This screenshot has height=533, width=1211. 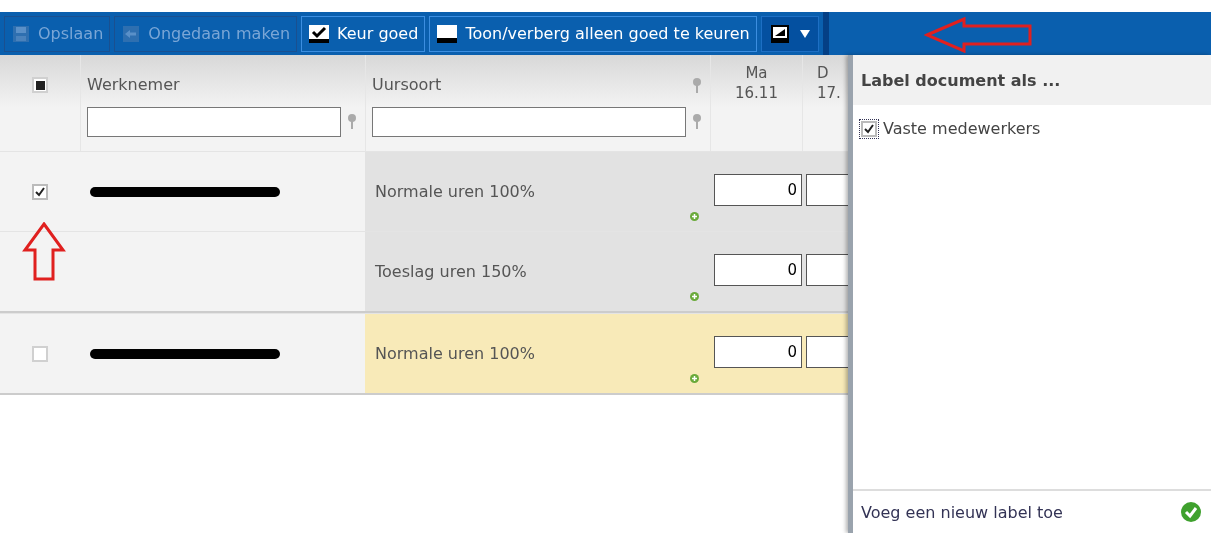 I want to click on add-label-link: Voeg een nieuw label toe, so click(x=962, y=512).